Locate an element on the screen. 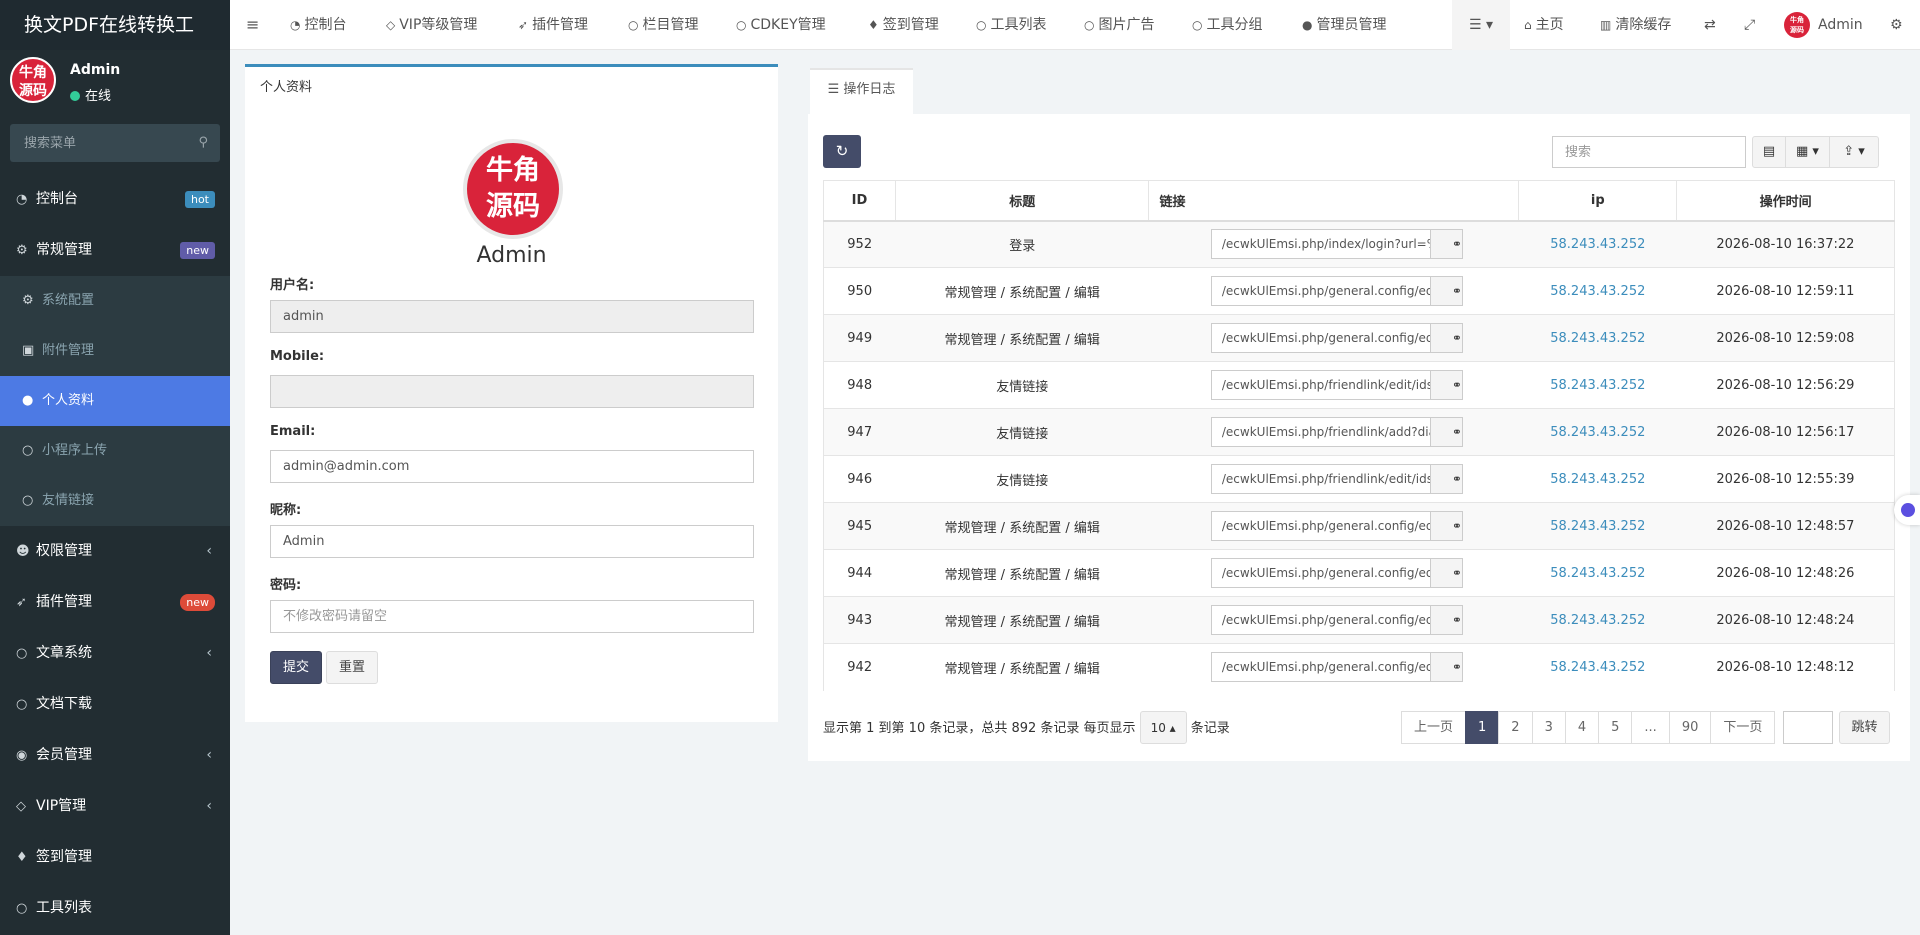 The height and width of the screenshot is (935, 1920). nav-admin: ● 管理员管理 is located at coordinates (1344, 25).